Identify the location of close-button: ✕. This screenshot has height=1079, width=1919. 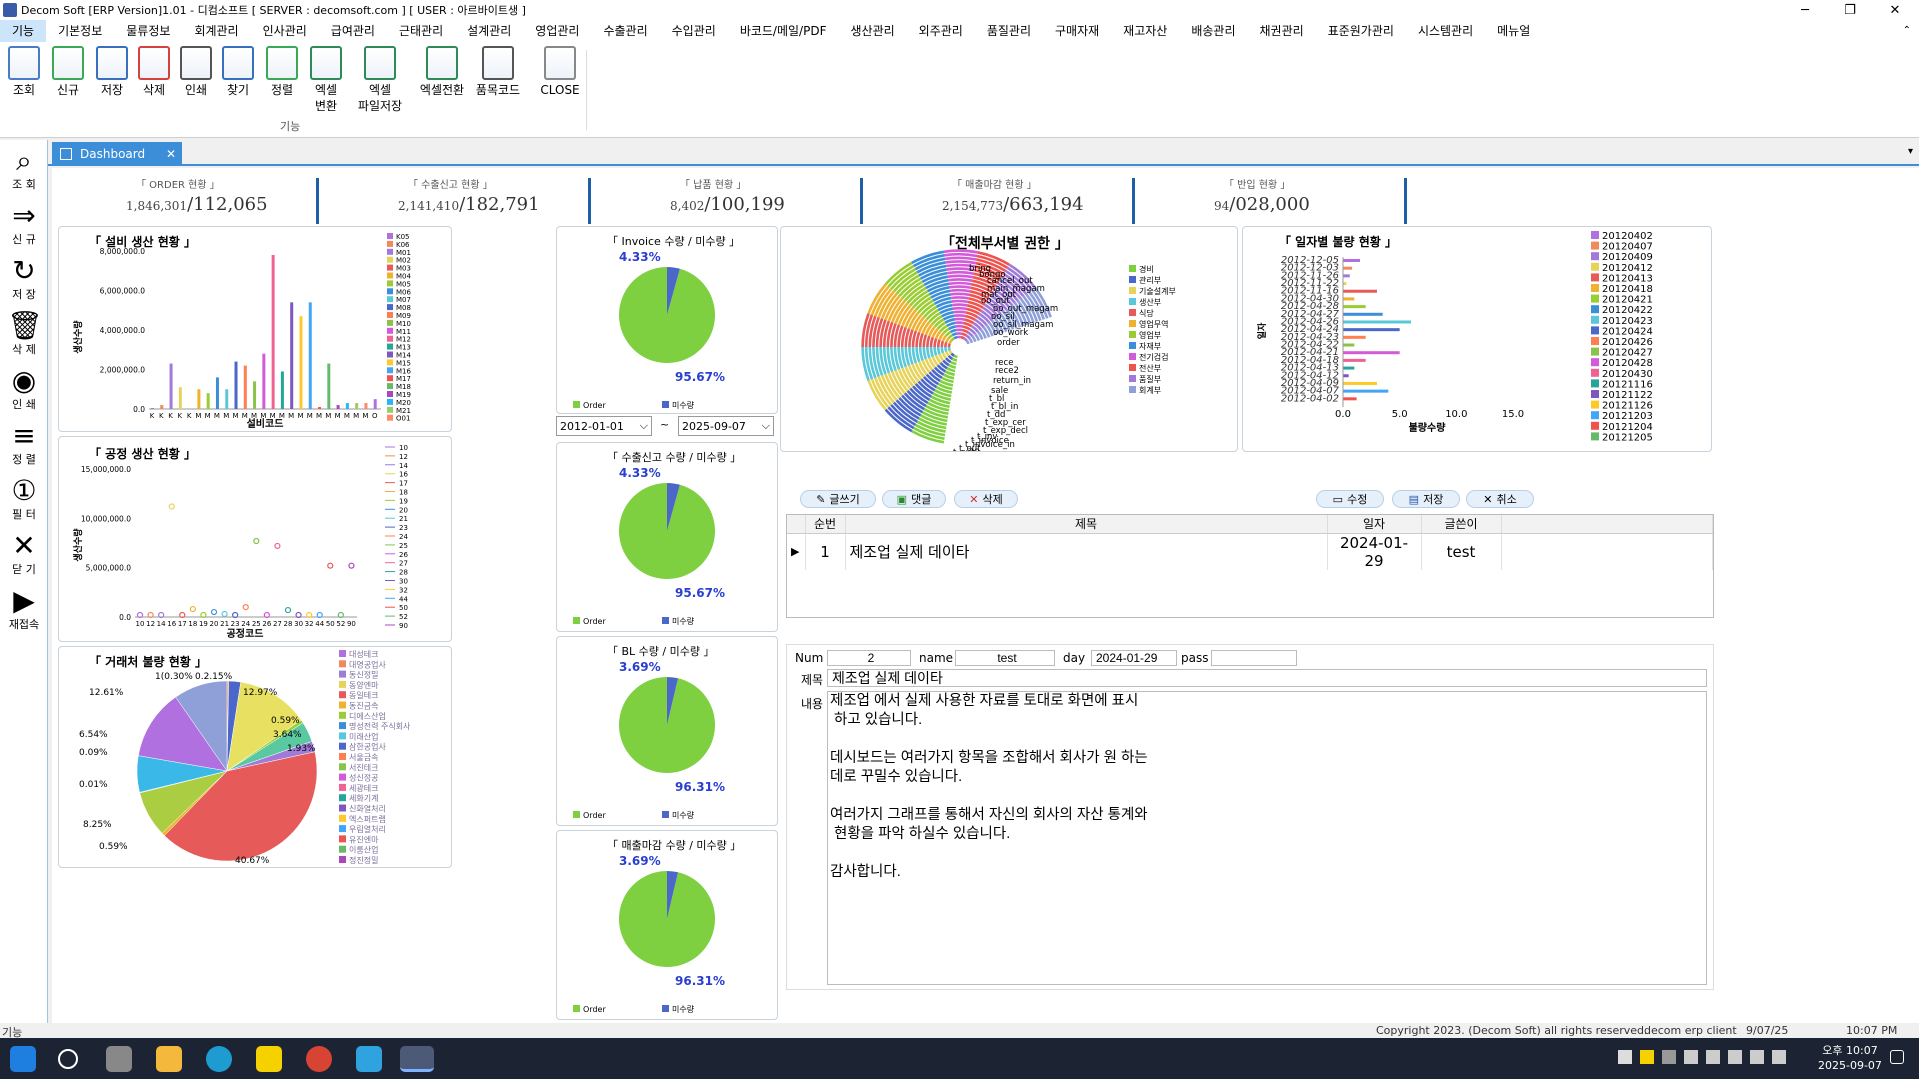
(1895, 10).